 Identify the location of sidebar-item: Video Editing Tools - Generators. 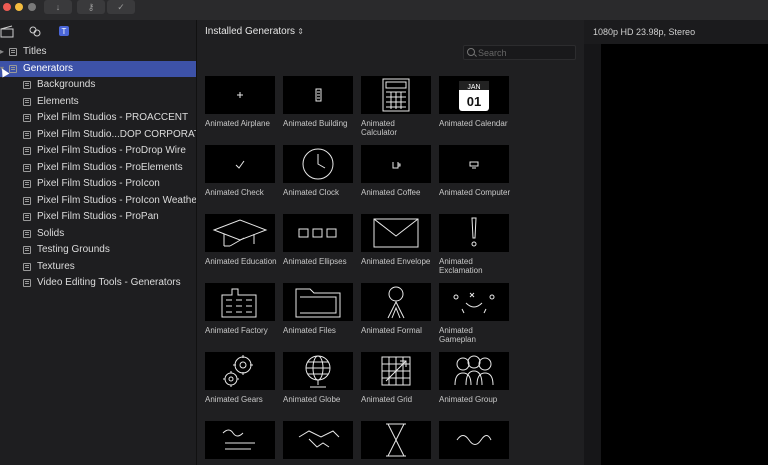
(98, 283).